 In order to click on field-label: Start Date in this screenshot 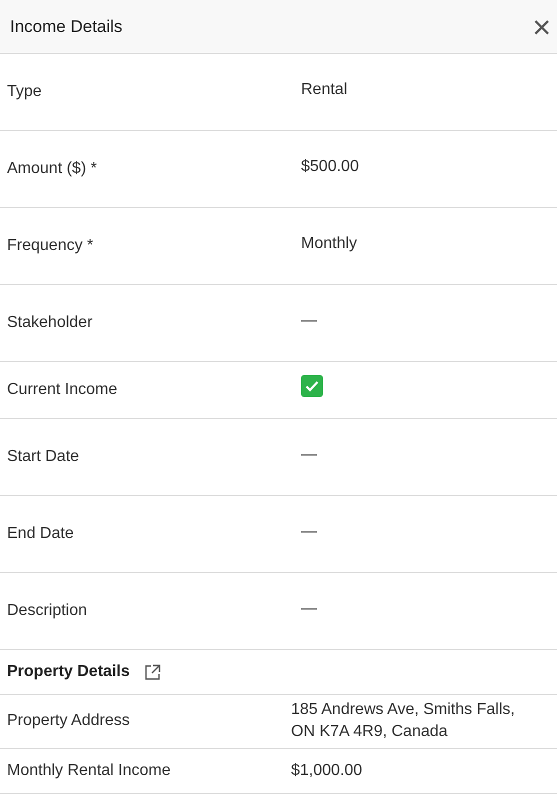, I will do `click(43, 457)`.